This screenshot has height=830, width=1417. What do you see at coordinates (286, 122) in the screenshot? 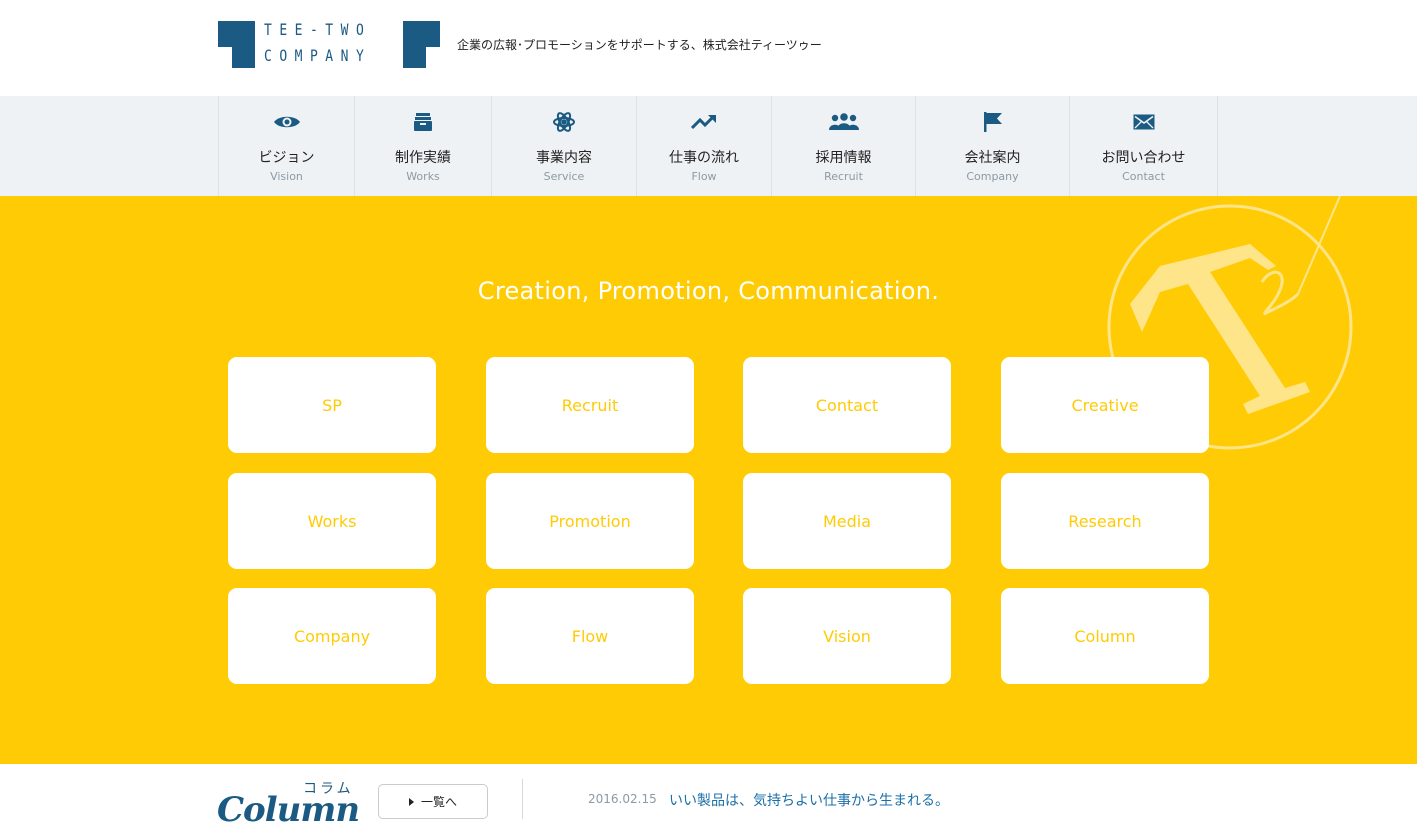
I see `eye-icon` at bounding box center [286, 122].